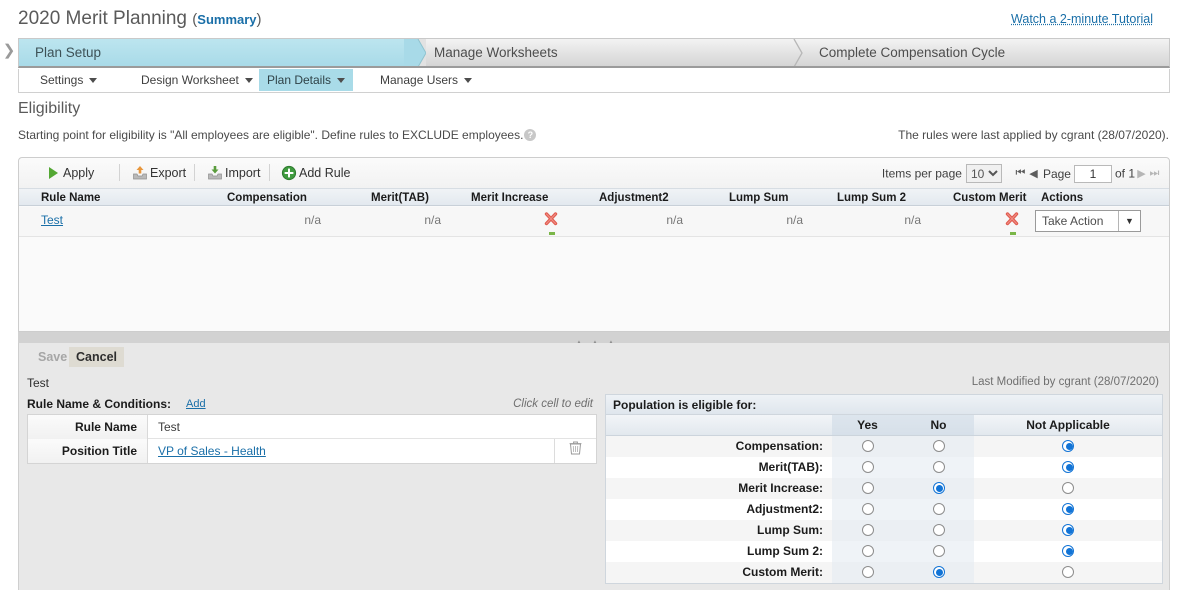  What do you see at coordinates (267, 198) in the screenshot?
I see `column-header-compensation: Compensation` at bounding box center [267, 198].